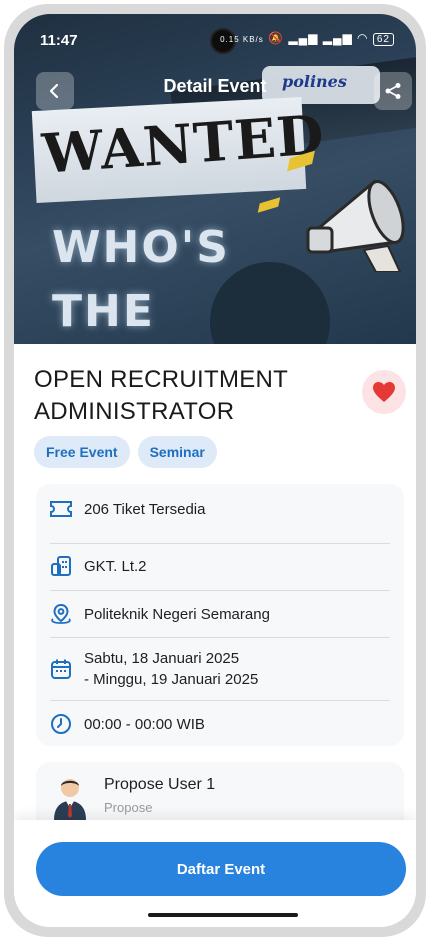 The image size is (430, 941). What do you see at coordinates (215, 36) in the screenshot?
I see `status-bar: 11:47 0.15 KB/s 🔕 ▂▄▆ ▂▄▆ ◠ 62` at bounding box center [215, 36].